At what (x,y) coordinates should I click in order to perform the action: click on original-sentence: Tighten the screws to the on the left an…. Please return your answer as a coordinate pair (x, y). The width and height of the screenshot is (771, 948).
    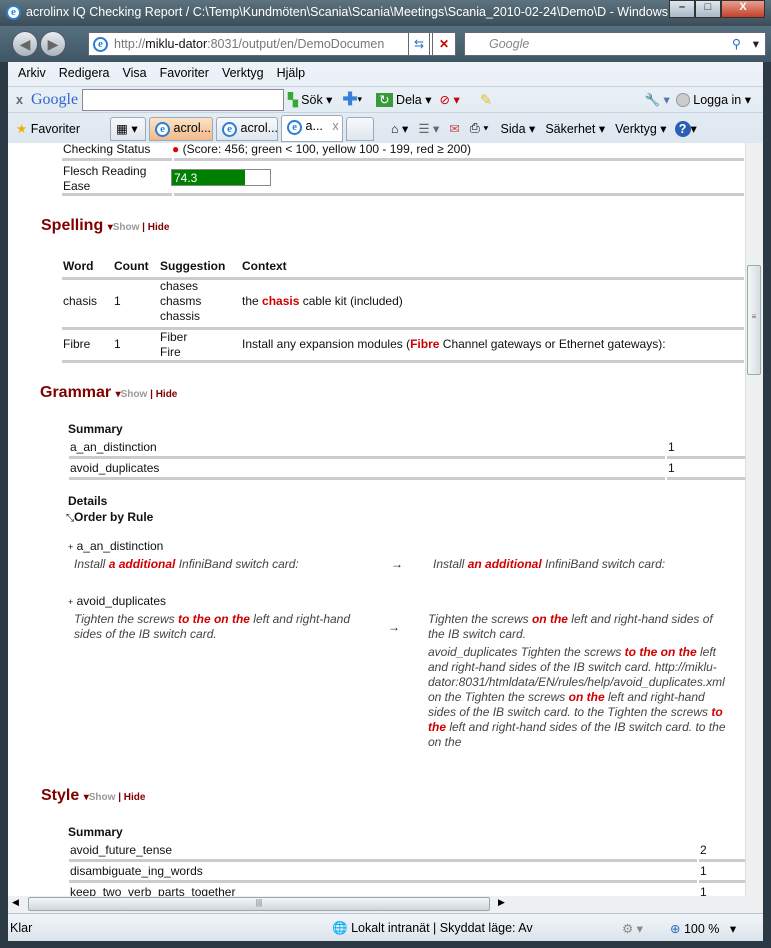
    Looking at the image, I should click on (219, 627).